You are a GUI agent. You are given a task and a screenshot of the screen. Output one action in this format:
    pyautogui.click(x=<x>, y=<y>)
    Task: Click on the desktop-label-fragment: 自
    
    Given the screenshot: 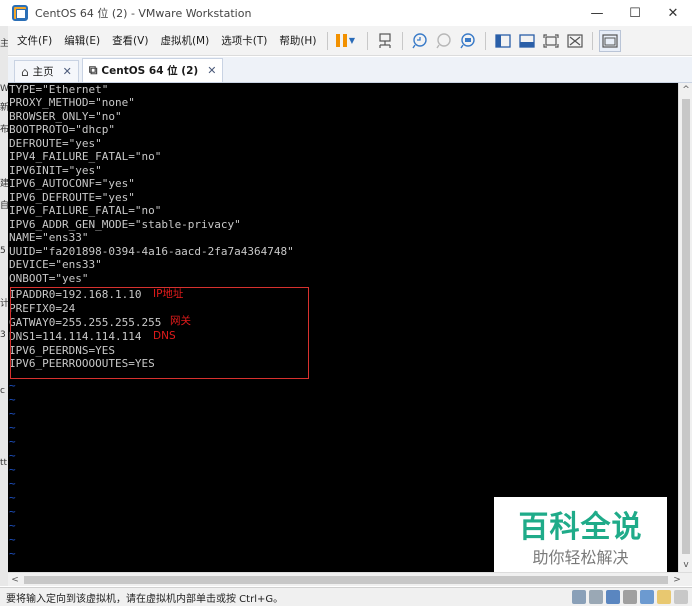 What is the action you would take?
    pyautogui.click(x=4, y=206)
    